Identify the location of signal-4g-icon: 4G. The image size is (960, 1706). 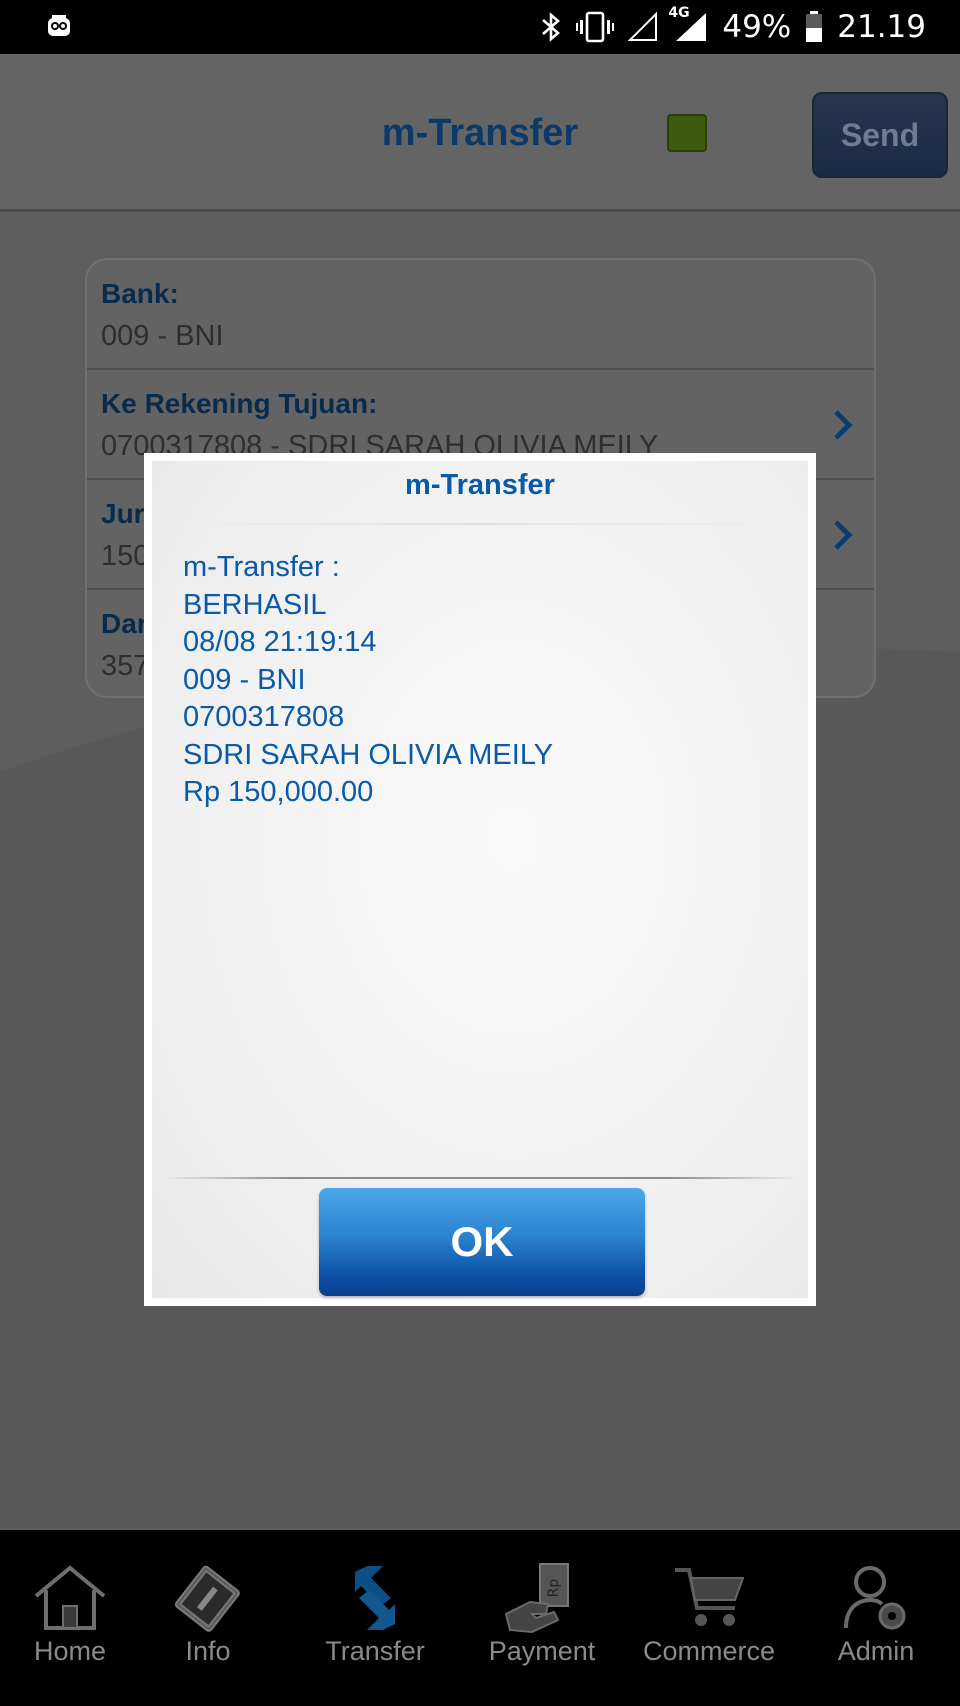
(688, 24).